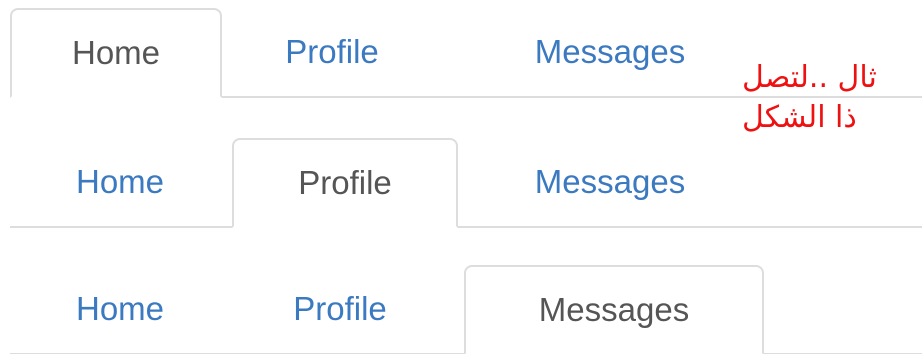  I want to click on annotation-line-1: ثال ..لتصل, so click(809, 77).